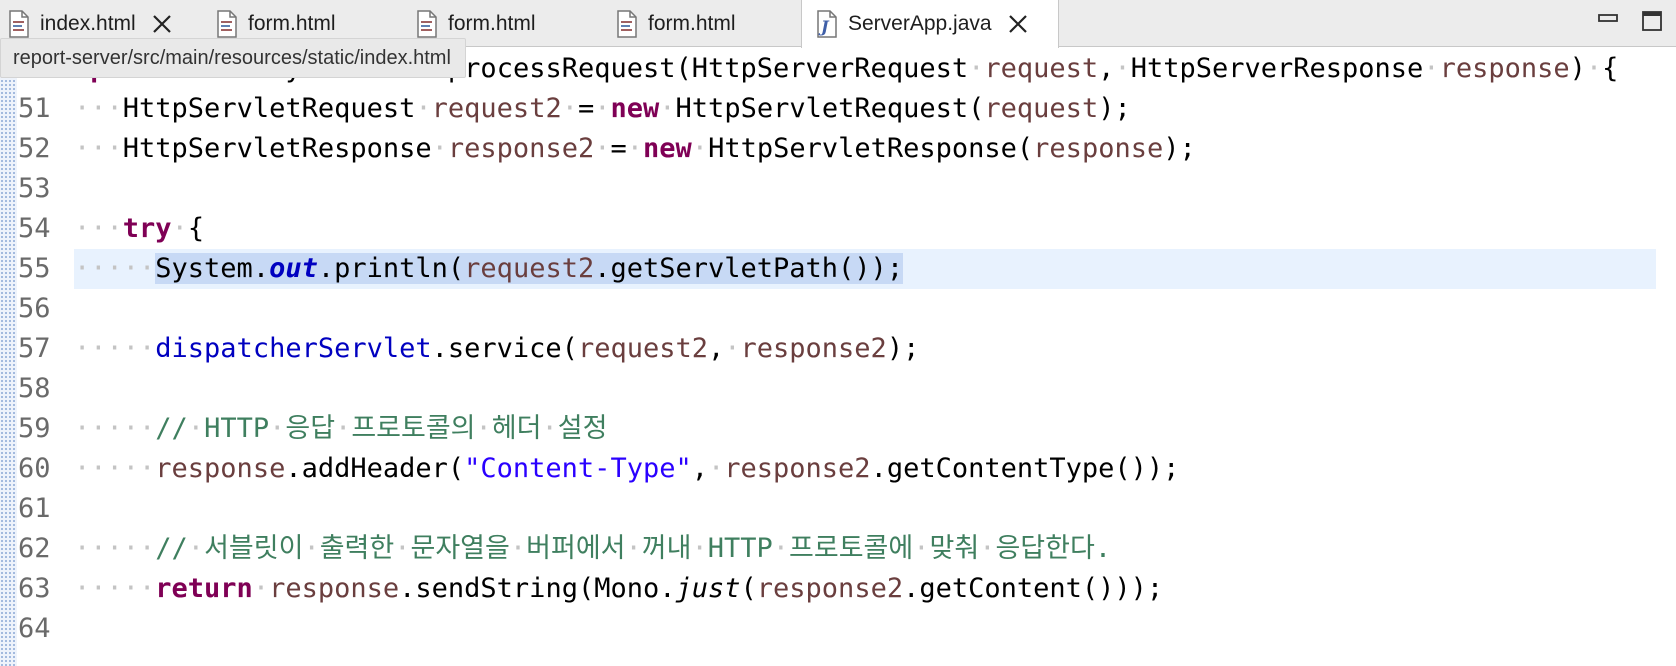  I want to click on code-token-plain: ,, so click(1106, 68).